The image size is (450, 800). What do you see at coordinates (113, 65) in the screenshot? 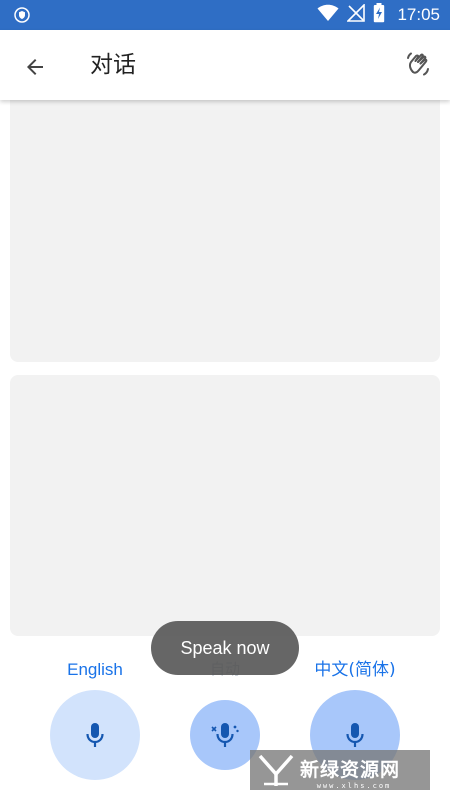
I see `page-title: 对话` at bounding box center [113, 65].